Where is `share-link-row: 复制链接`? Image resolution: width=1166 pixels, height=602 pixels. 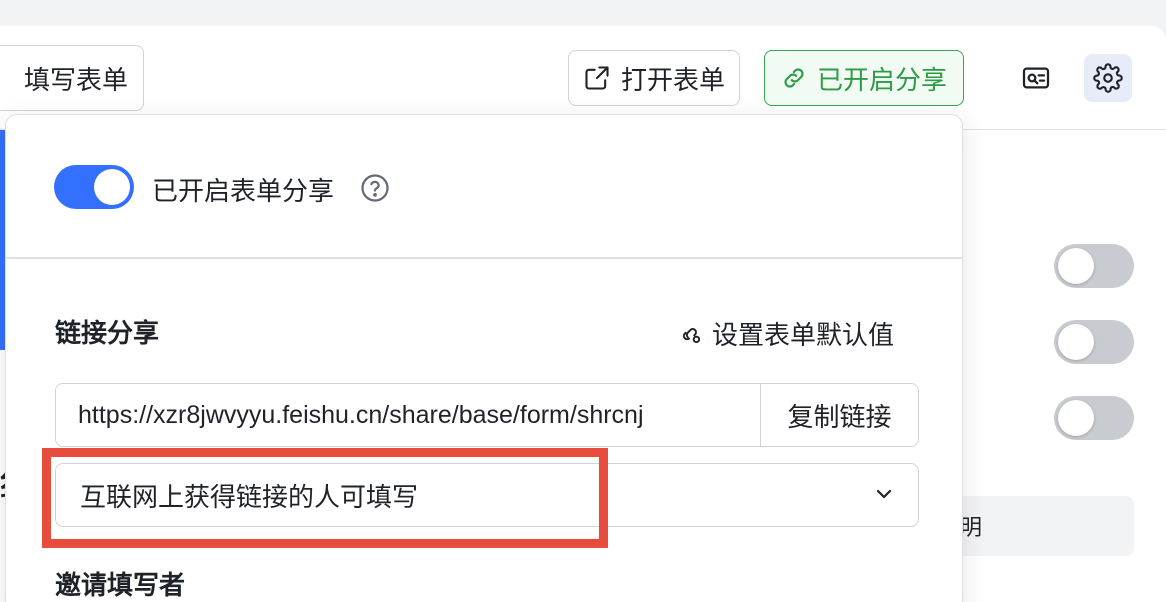
share-link-row: 复制链接 is located at coordinates (487, 415).